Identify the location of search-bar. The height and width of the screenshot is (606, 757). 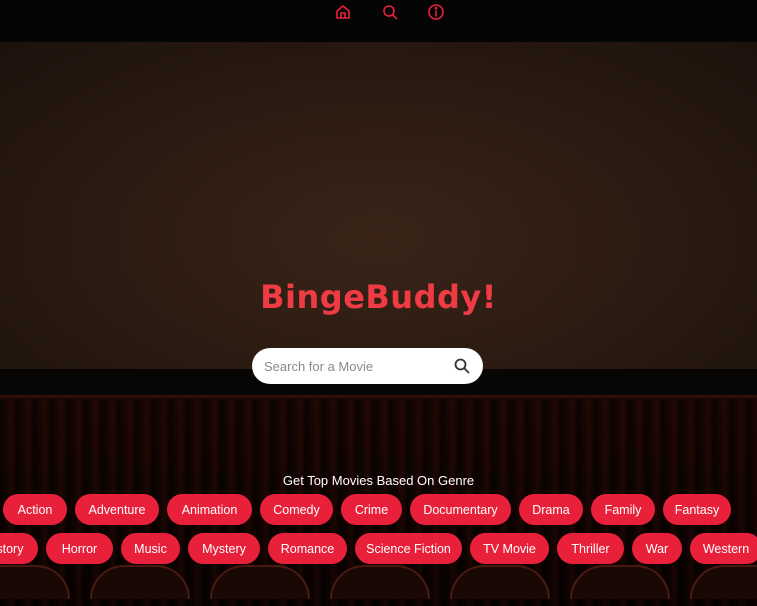
(367, 366).